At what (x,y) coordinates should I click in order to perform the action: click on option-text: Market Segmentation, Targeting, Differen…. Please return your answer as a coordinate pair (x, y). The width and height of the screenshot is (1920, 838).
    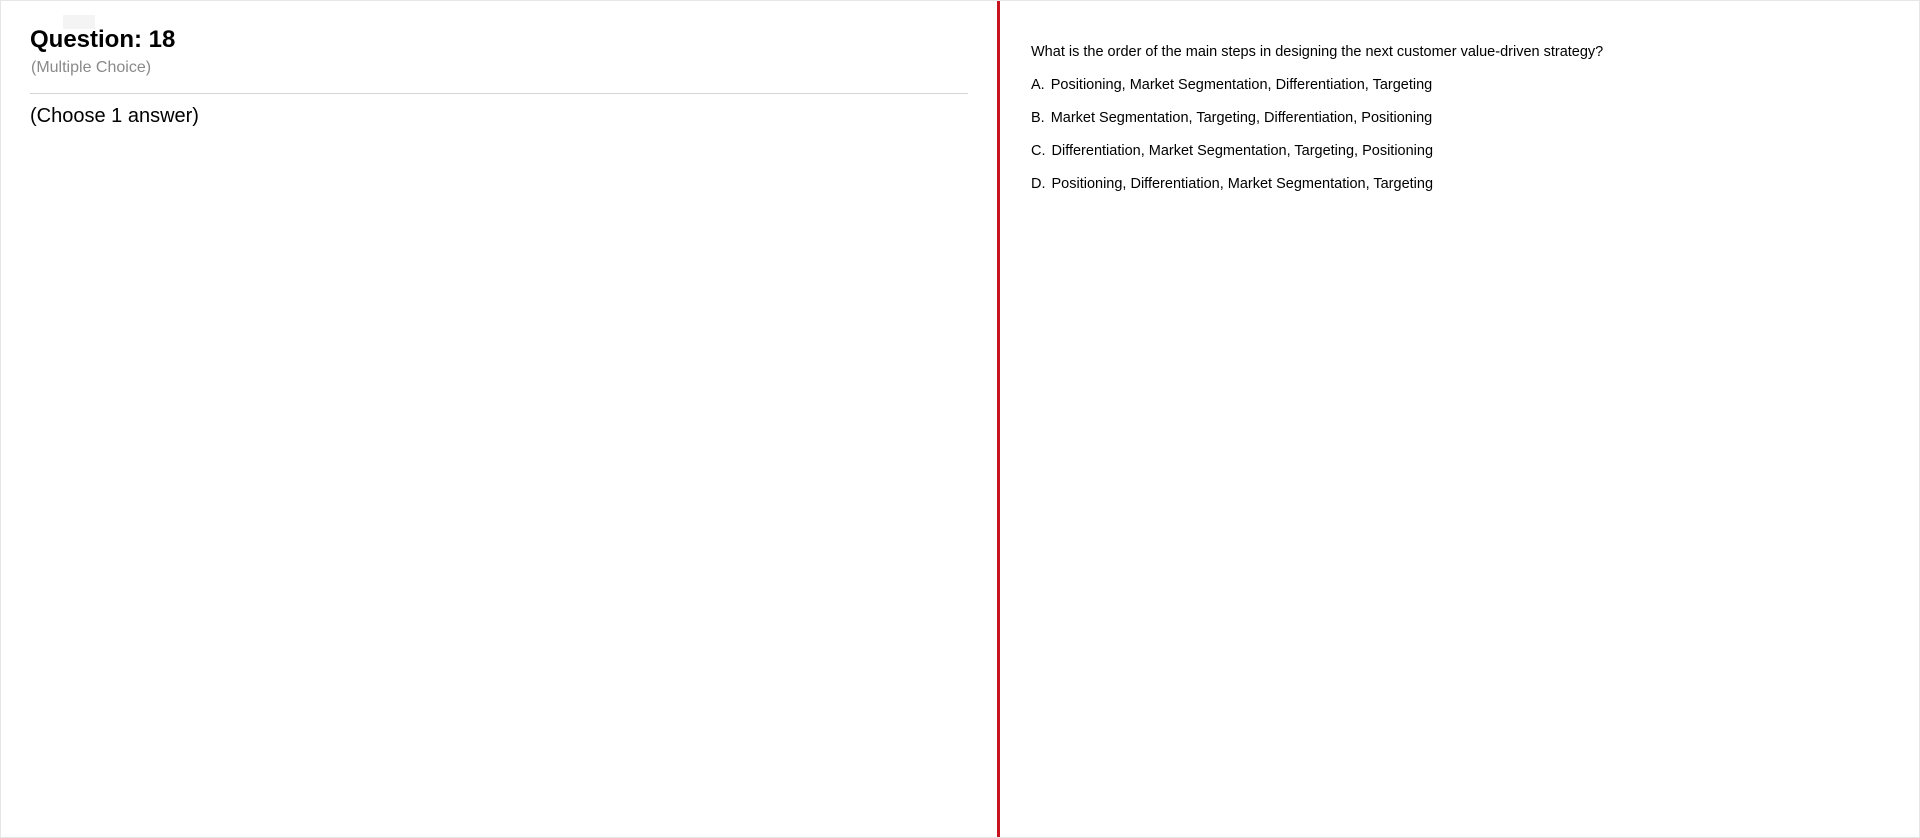
    Looking at the image, I should click on (1241, 118).